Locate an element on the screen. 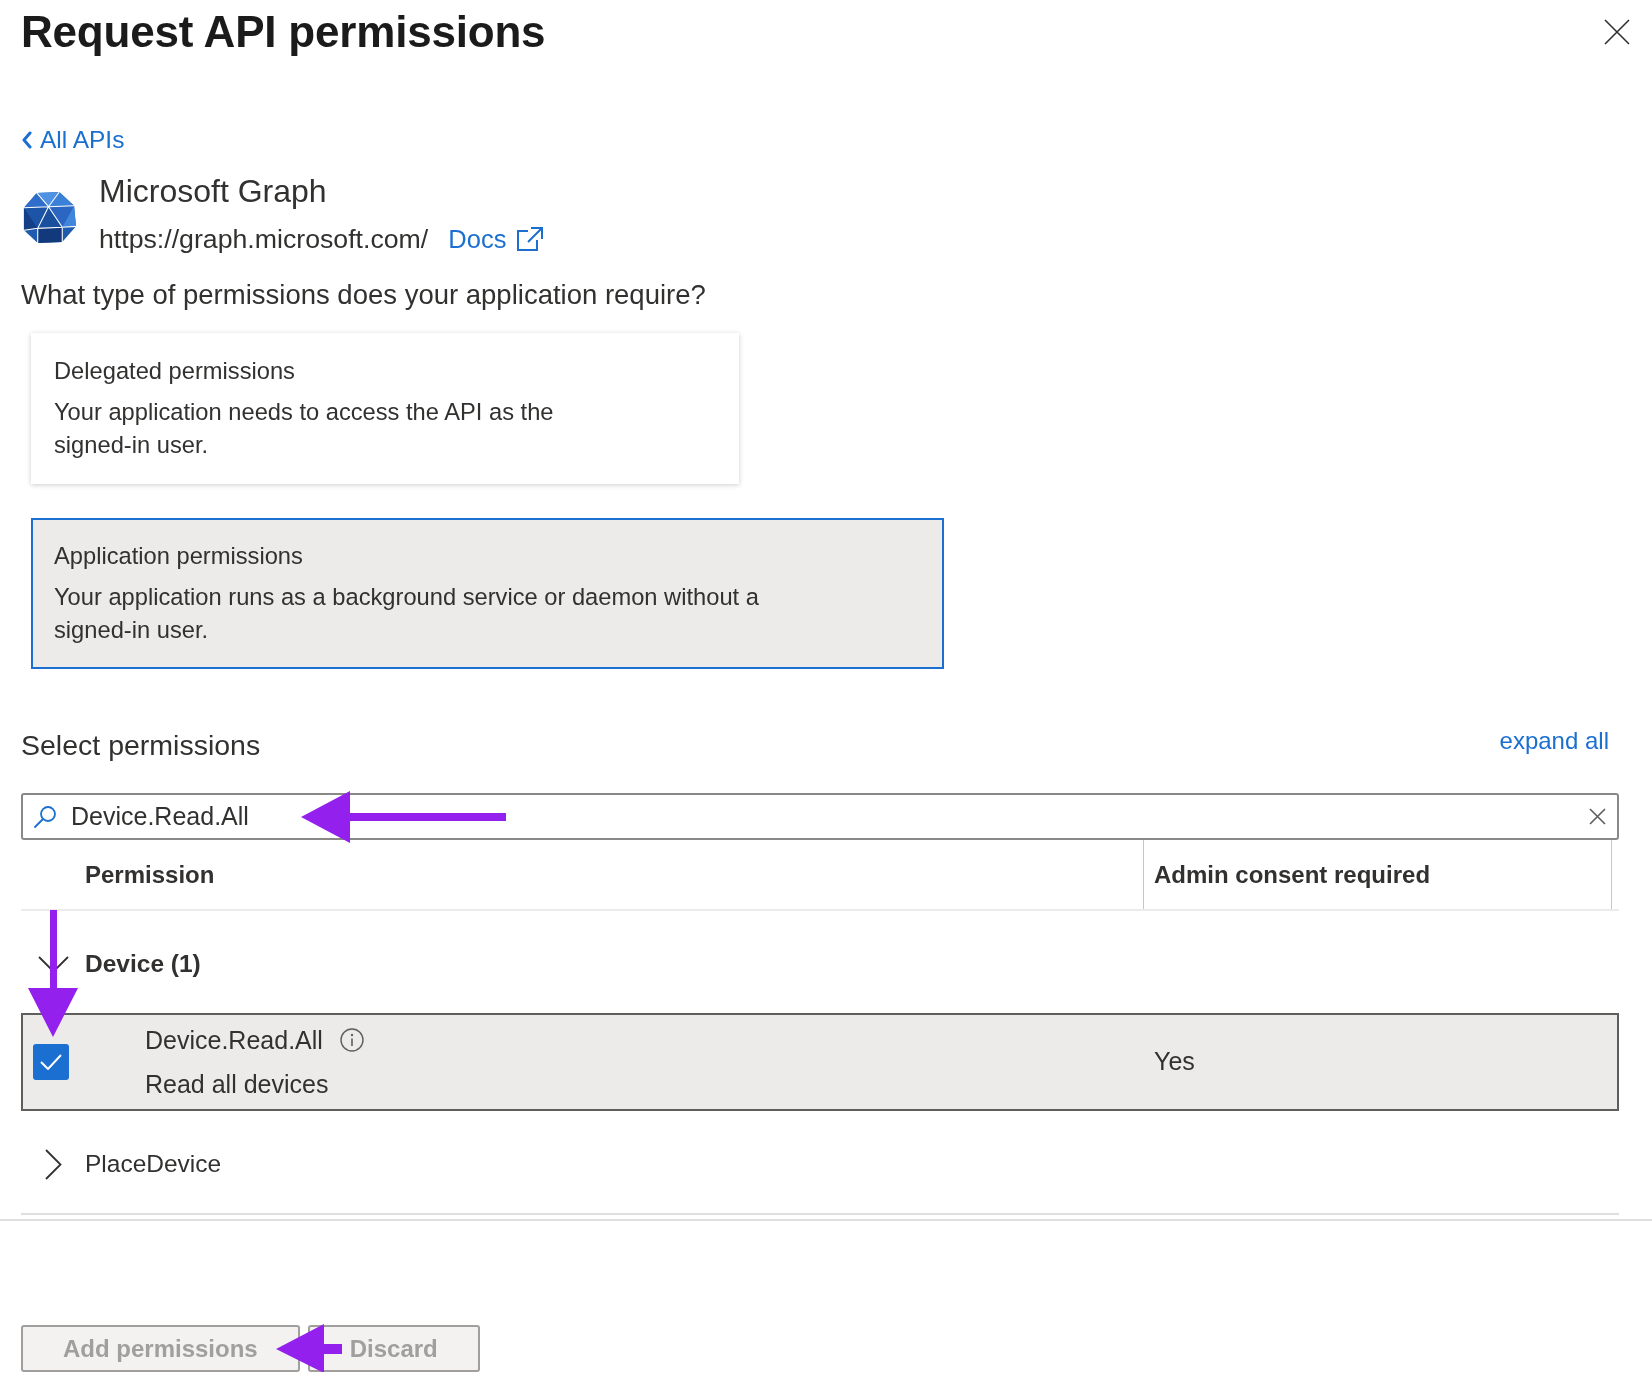  permission-type-title: Delegated permissions is located at coordinates (175, 371).